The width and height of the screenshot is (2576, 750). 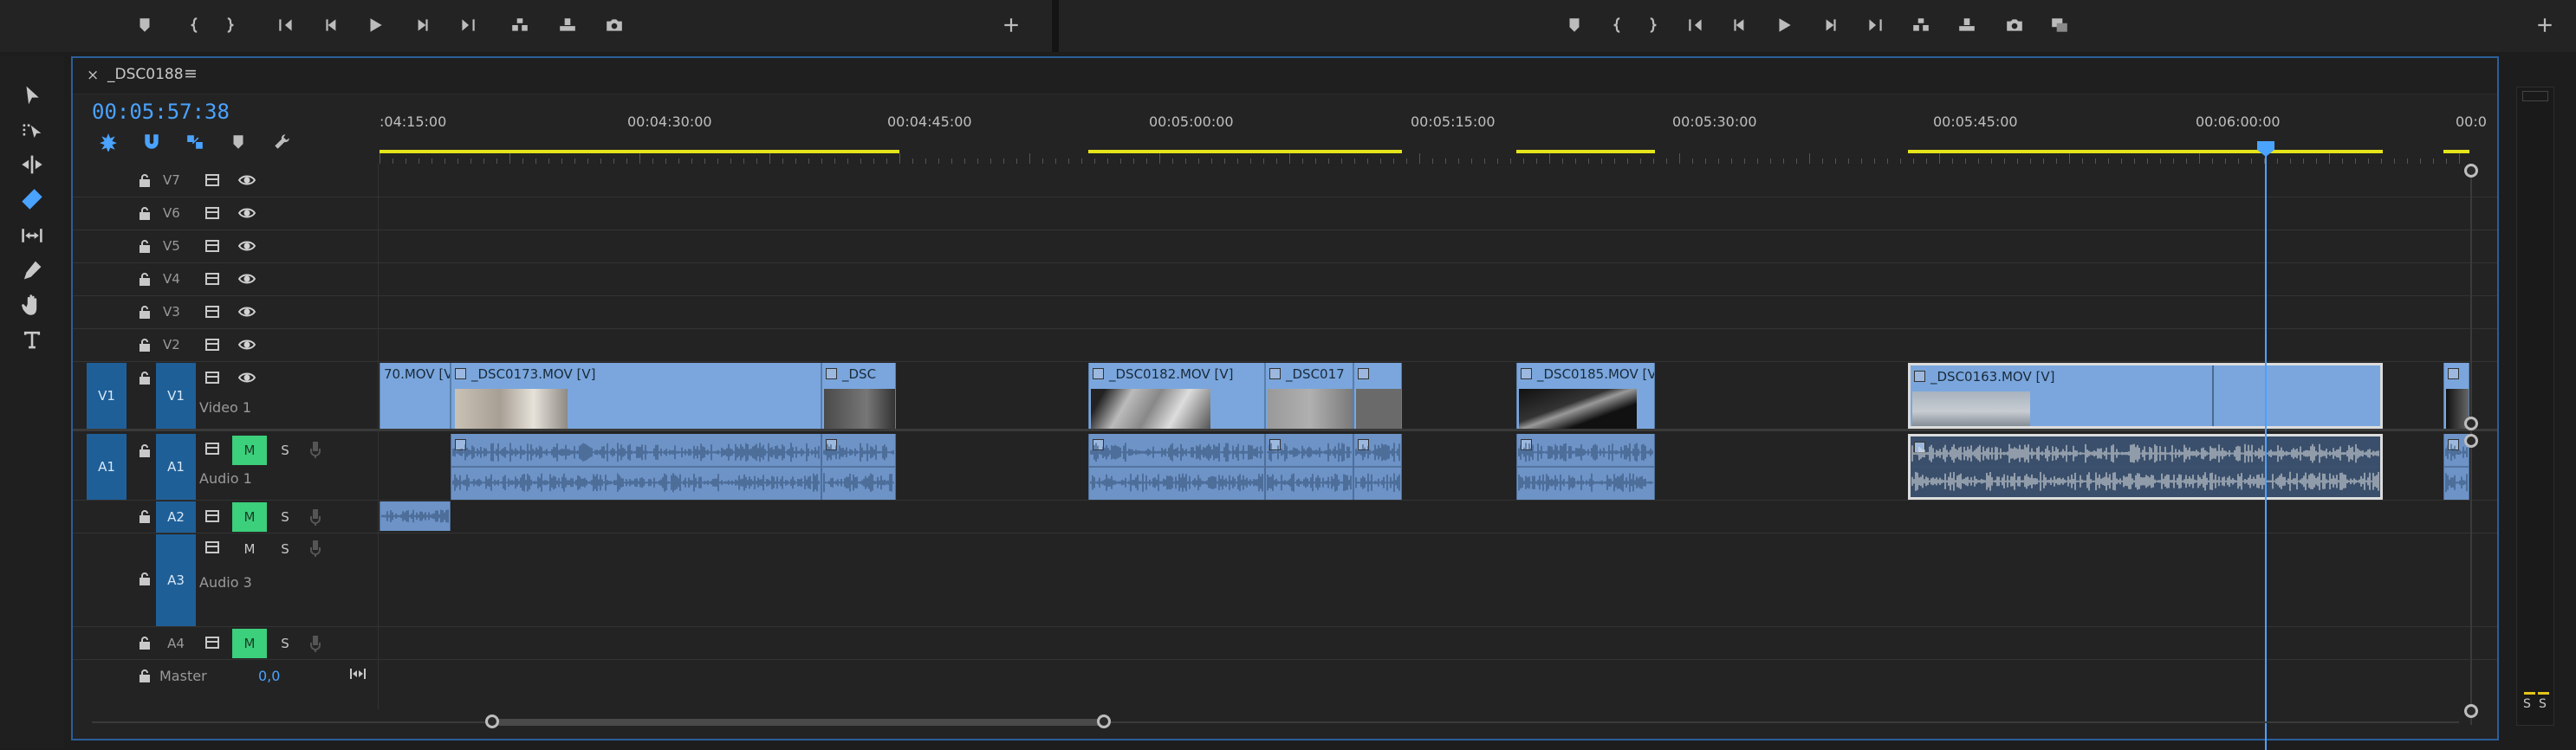 What do you see at coordinates (1696, 25) in the screenshot?
I see `go-to-in-icon` at bounding box center [1696, 25].